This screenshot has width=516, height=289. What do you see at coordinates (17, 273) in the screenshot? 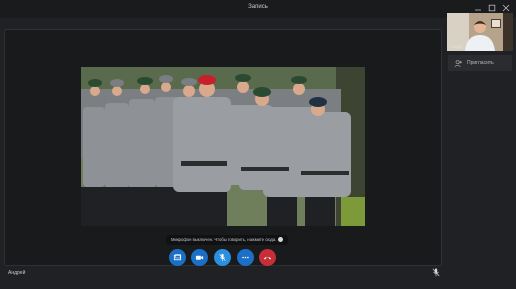
I see `participant-name: Андрей` at bounding box center [17, 273].